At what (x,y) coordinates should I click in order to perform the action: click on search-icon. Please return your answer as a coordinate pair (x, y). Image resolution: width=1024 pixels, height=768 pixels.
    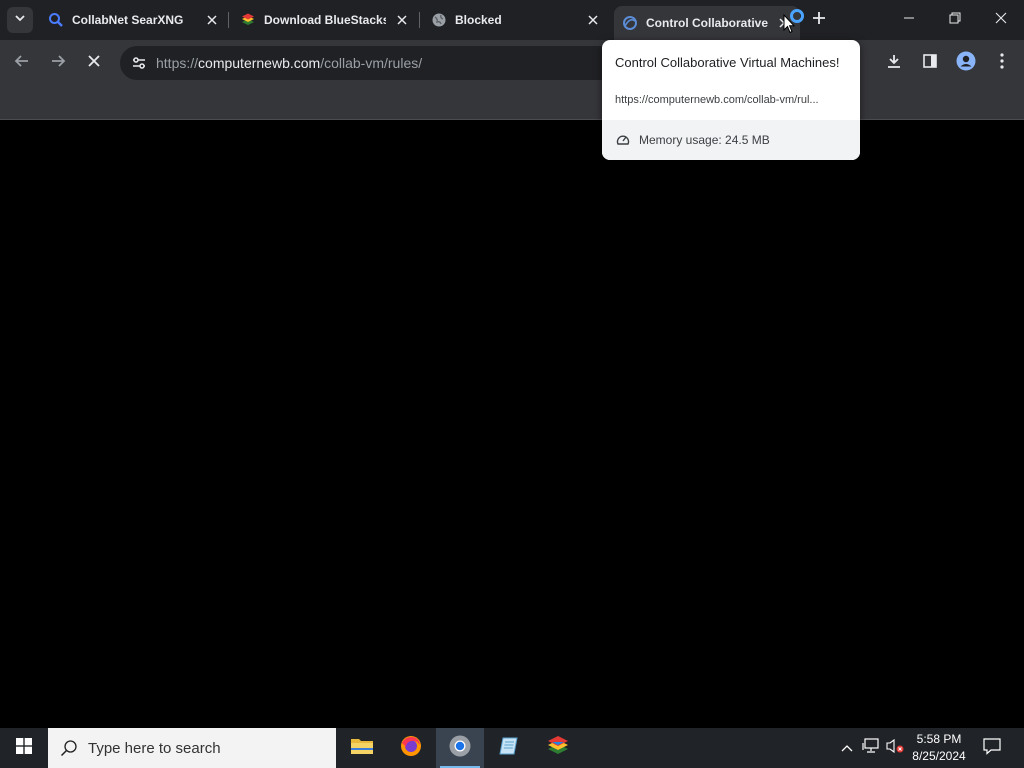
    Looking at the image, I should click on (69, 748).